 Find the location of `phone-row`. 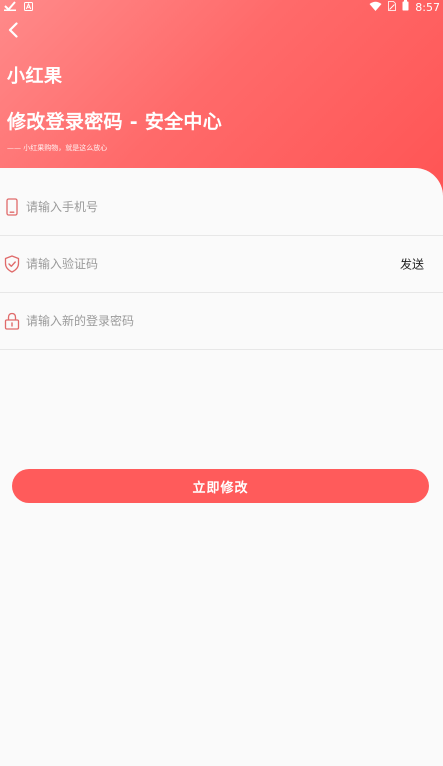

phone-row is located at coordinates (221, 207).